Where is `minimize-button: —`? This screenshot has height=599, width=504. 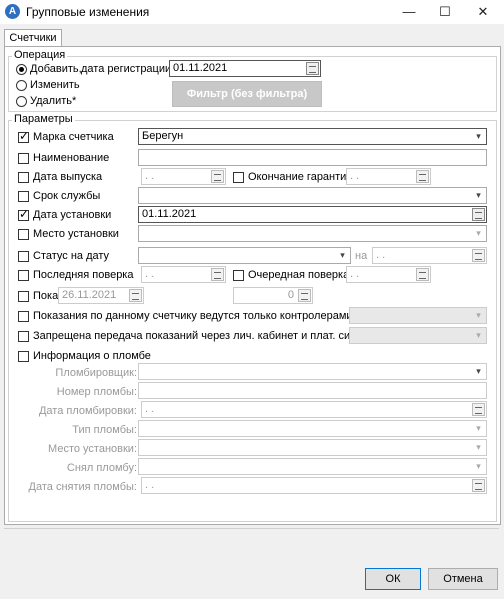 minimize-button: — is located at coordinates (409, 12).